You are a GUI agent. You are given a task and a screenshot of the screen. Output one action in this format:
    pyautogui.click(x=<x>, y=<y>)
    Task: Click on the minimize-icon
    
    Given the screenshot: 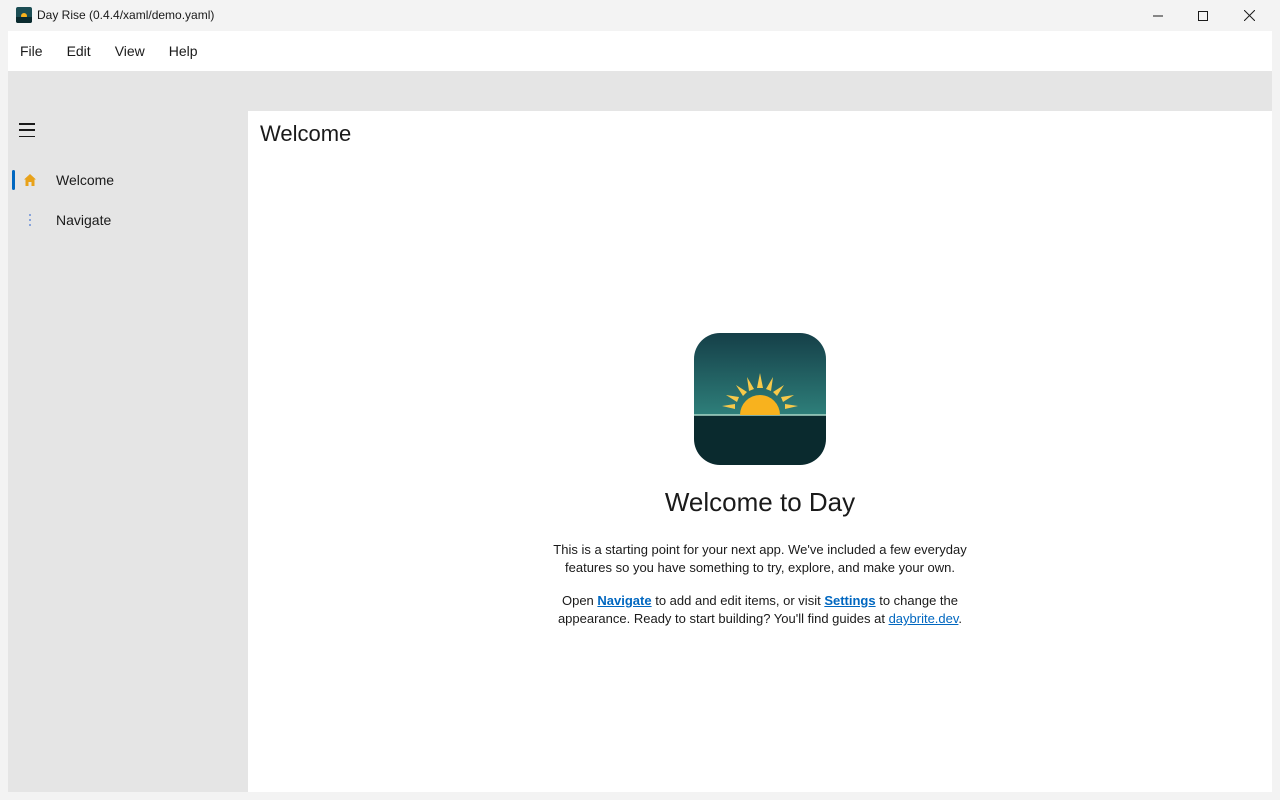 What is the action you would take?
    pyautogui.click(x=1158, y=15)
    